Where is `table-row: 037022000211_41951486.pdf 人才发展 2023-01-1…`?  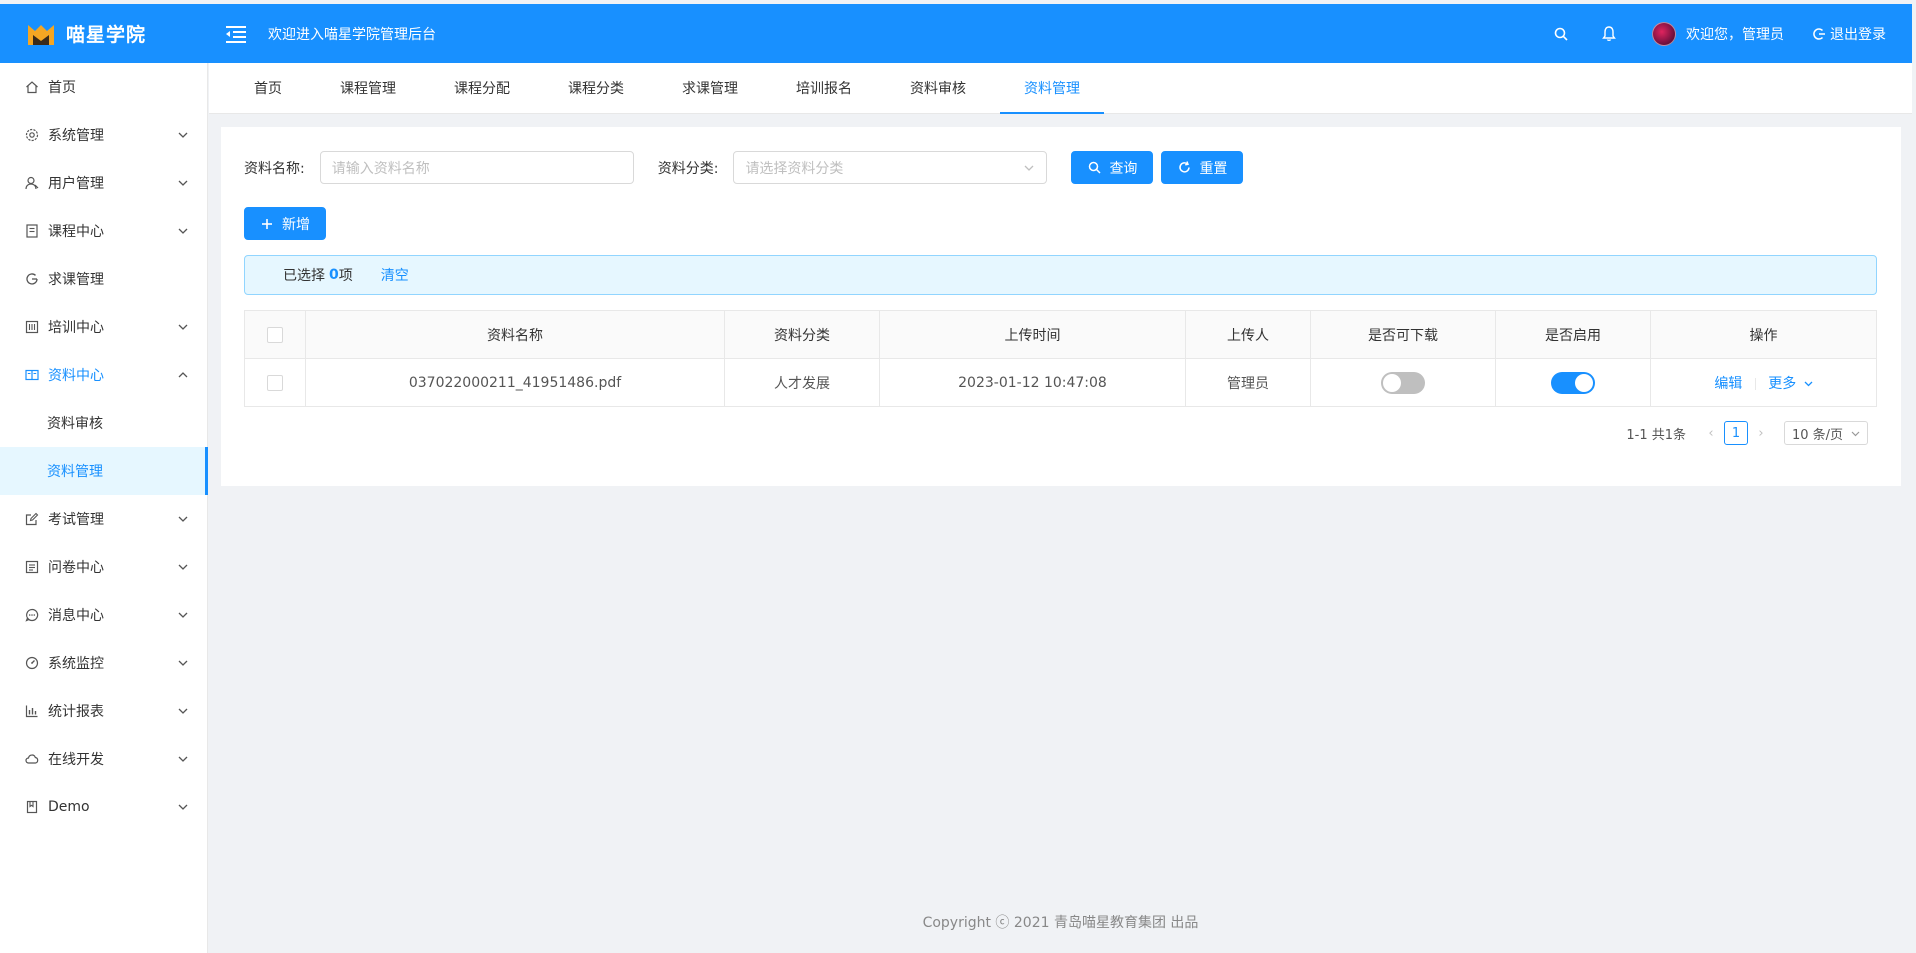 table-row: 037022000211_41951486.pdf 人才发展 2023-01-1… is located at coordinates (1060, 382).